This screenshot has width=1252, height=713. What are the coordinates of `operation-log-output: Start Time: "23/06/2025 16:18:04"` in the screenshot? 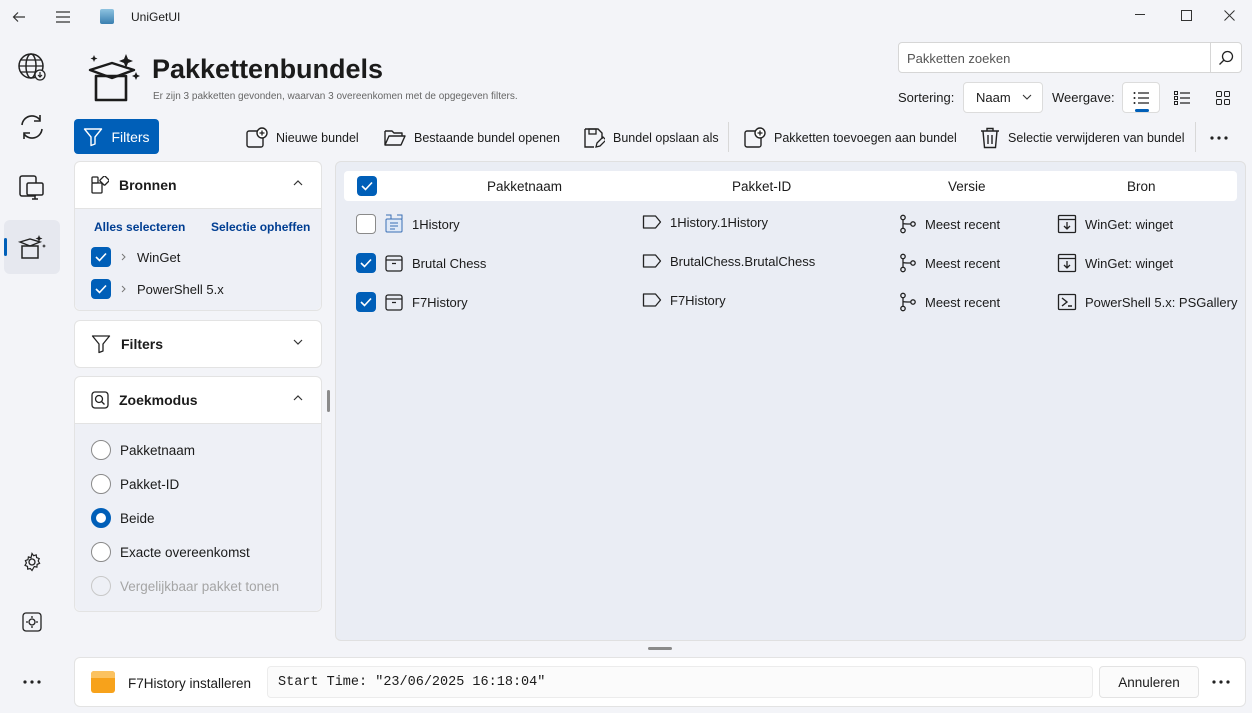 It's located at (680, 682).